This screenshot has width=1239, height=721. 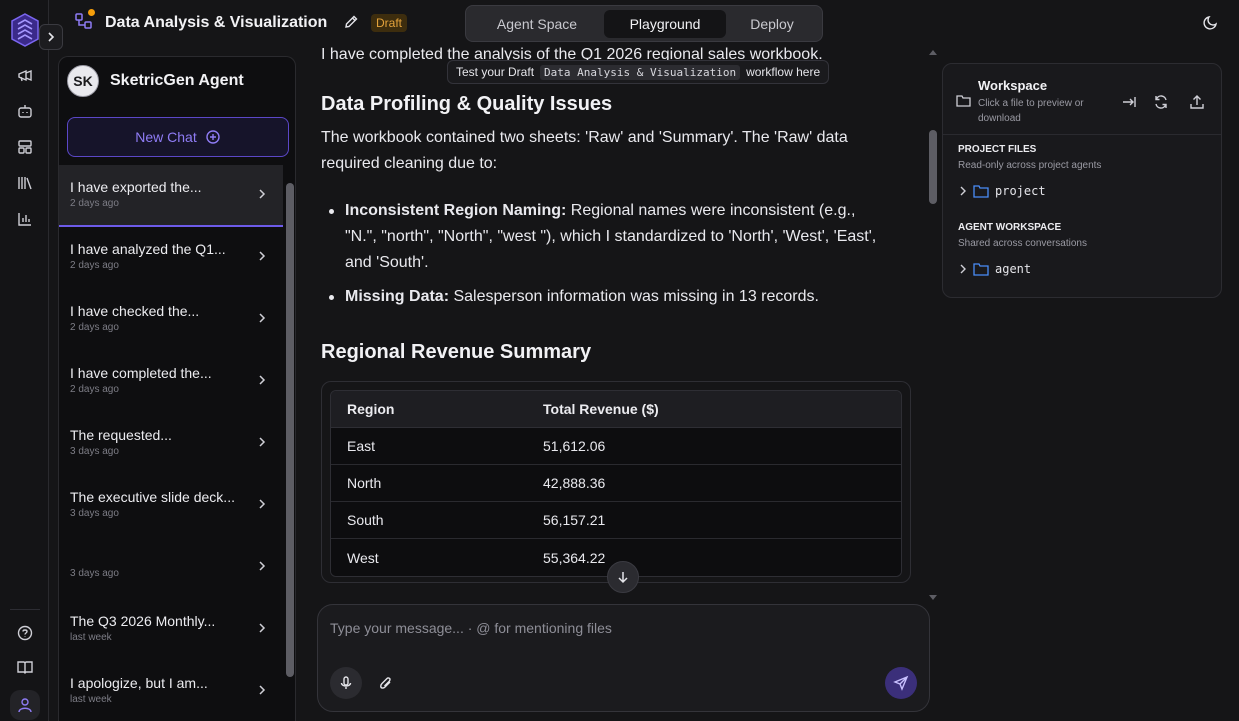 What do you see at coordinates (171, 568) in the screenshot?
I see `chat-history-item: 3 days ago` at bounding box center [171, 568].